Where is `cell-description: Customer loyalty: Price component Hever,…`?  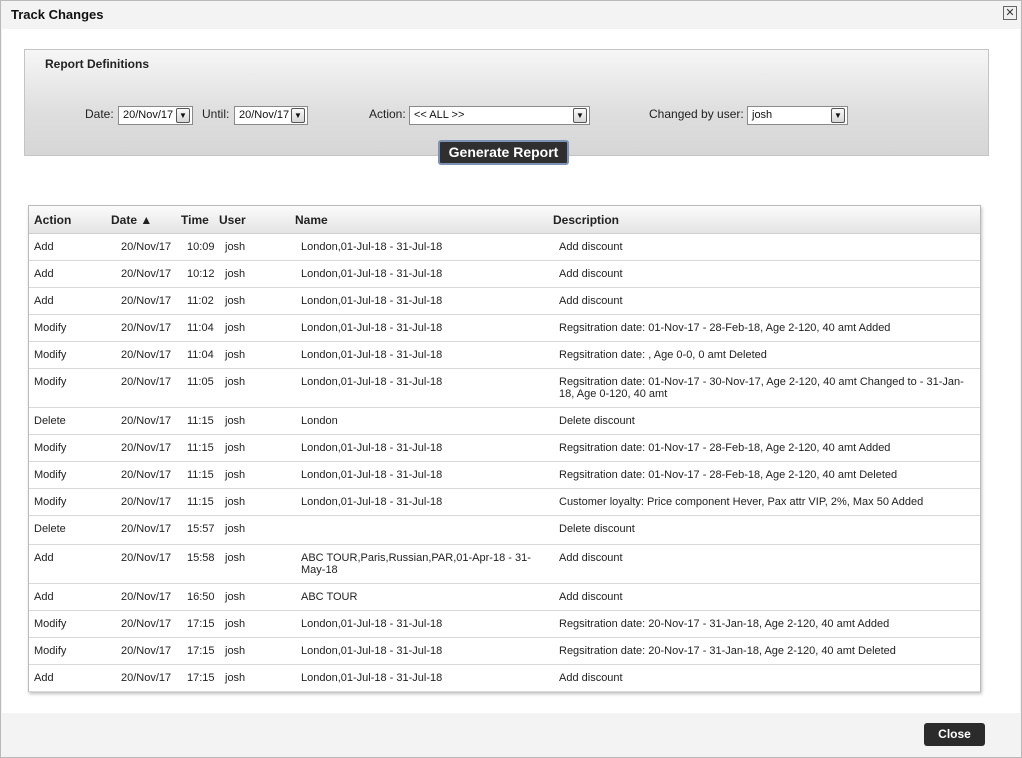 cell-description: Customer loyalty: Price component Hever,… is located at coordinates (741, 502).